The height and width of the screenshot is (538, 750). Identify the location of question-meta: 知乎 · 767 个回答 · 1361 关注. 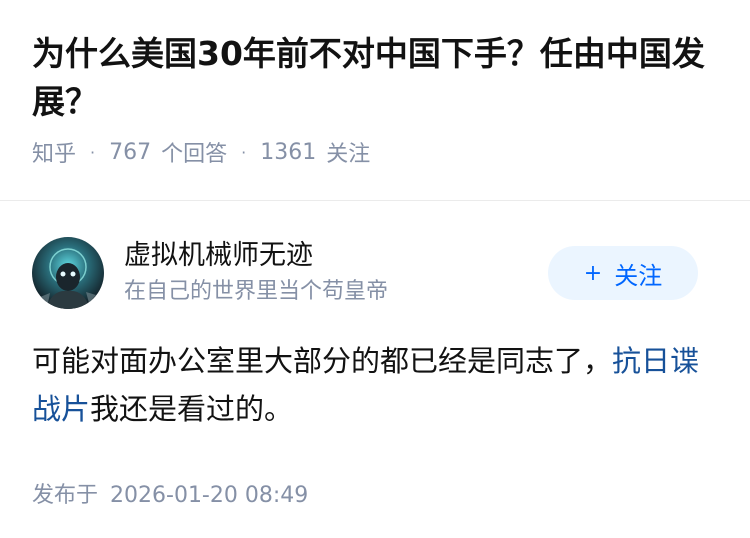
(375, 152).